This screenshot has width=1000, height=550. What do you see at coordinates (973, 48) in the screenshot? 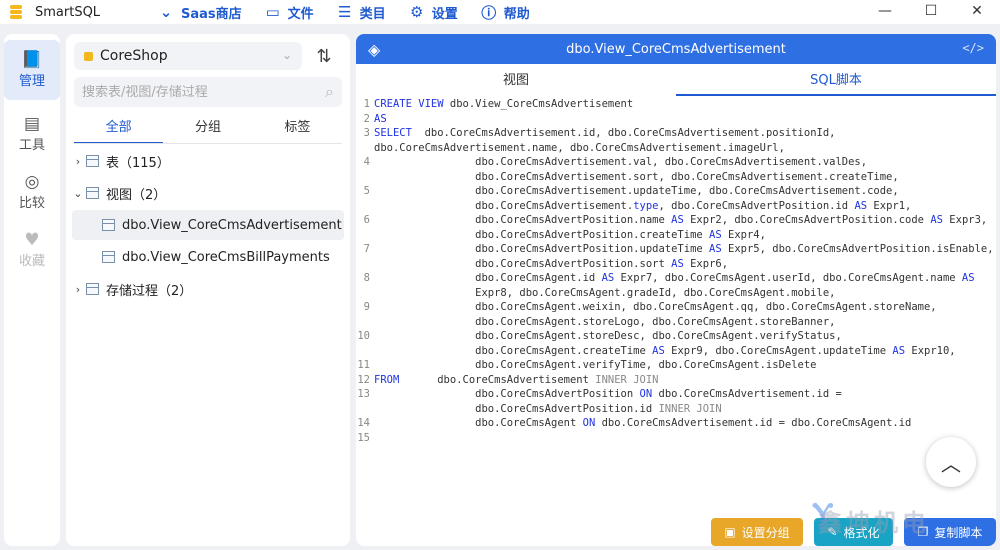
I see `code-icon: </>` at bounding box center [973, 48].